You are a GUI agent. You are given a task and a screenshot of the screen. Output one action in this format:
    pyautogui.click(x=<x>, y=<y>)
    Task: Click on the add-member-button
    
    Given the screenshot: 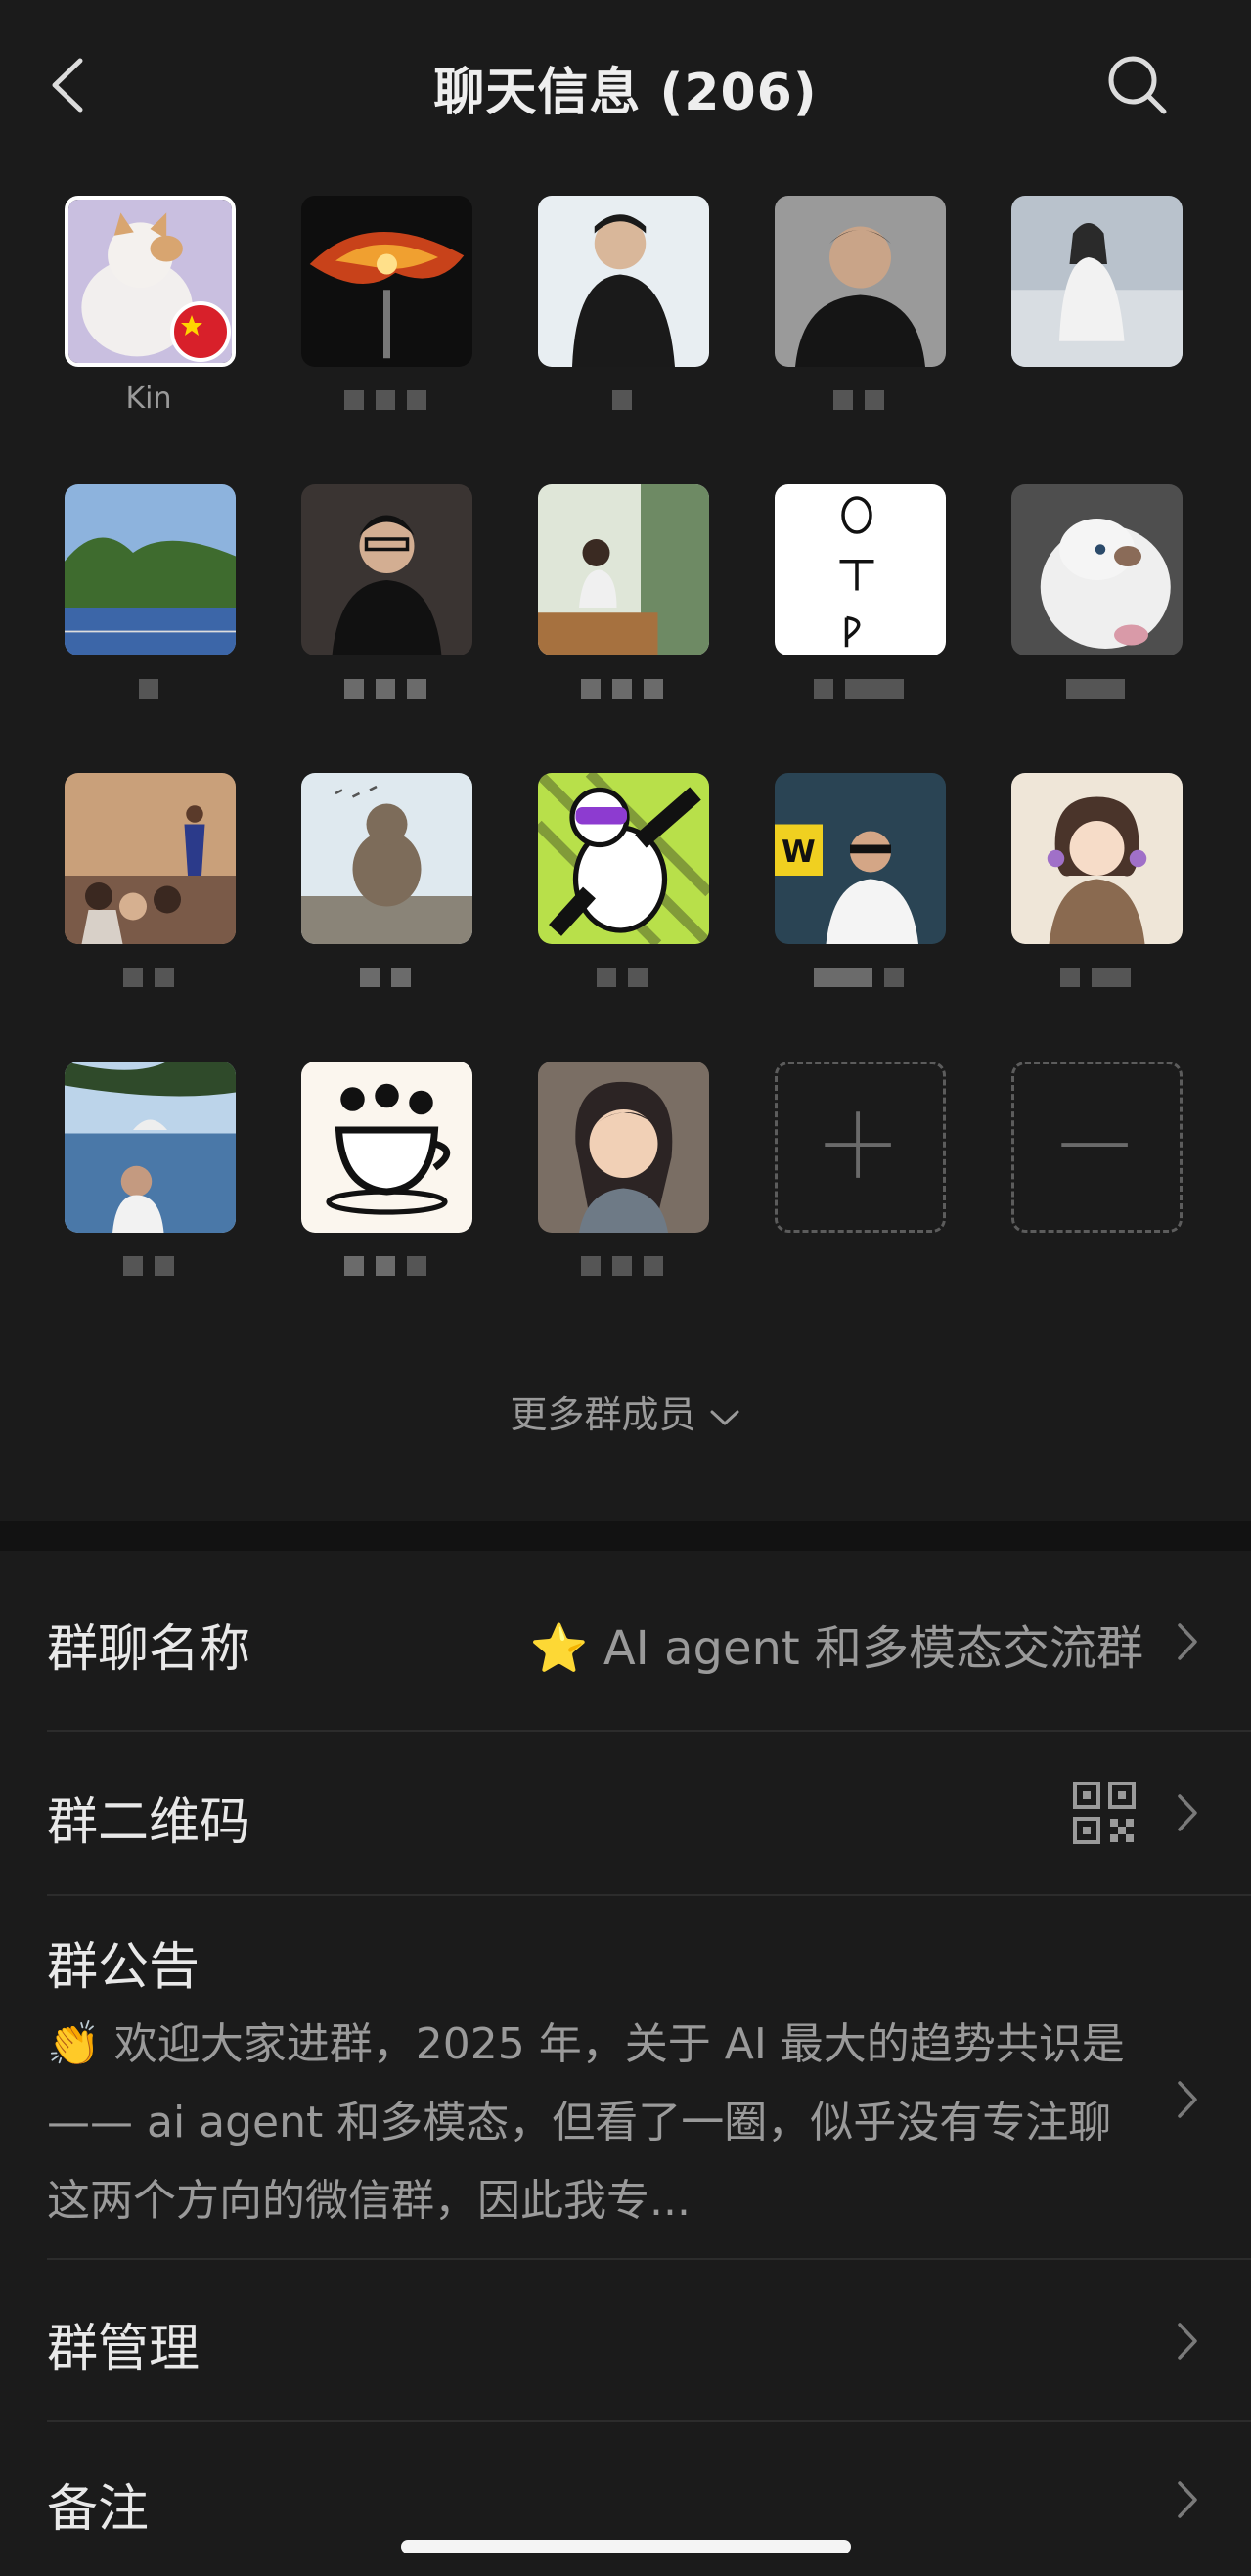 What is the action you would take?
    pyautogui.click(x=860, y=1147)
    